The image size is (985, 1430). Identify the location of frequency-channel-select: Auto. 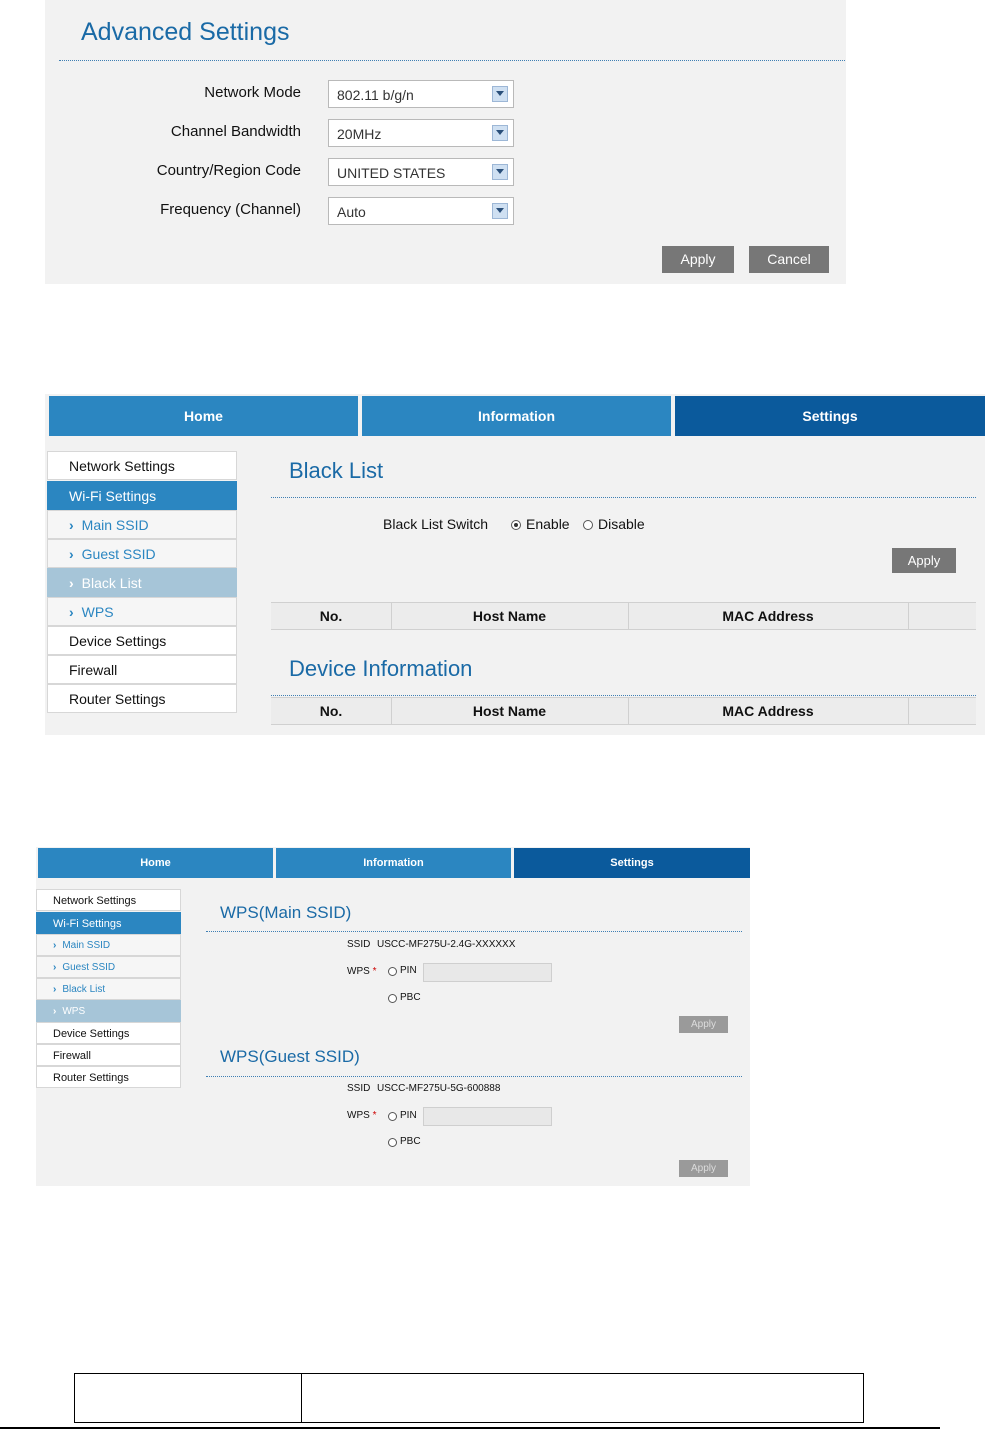
(421, 211).